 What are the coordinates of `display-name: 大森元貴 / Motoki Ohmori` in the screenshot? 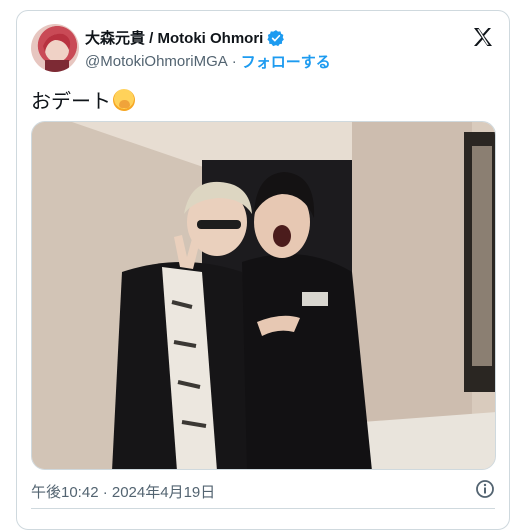 It's located at (174, 37).